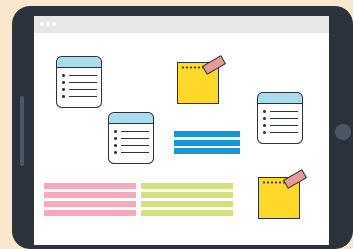 The image size is (353, 249). Describe the element at coordinates (22, 131) in the screenshot. I see `tablet-side-bar` at that location.